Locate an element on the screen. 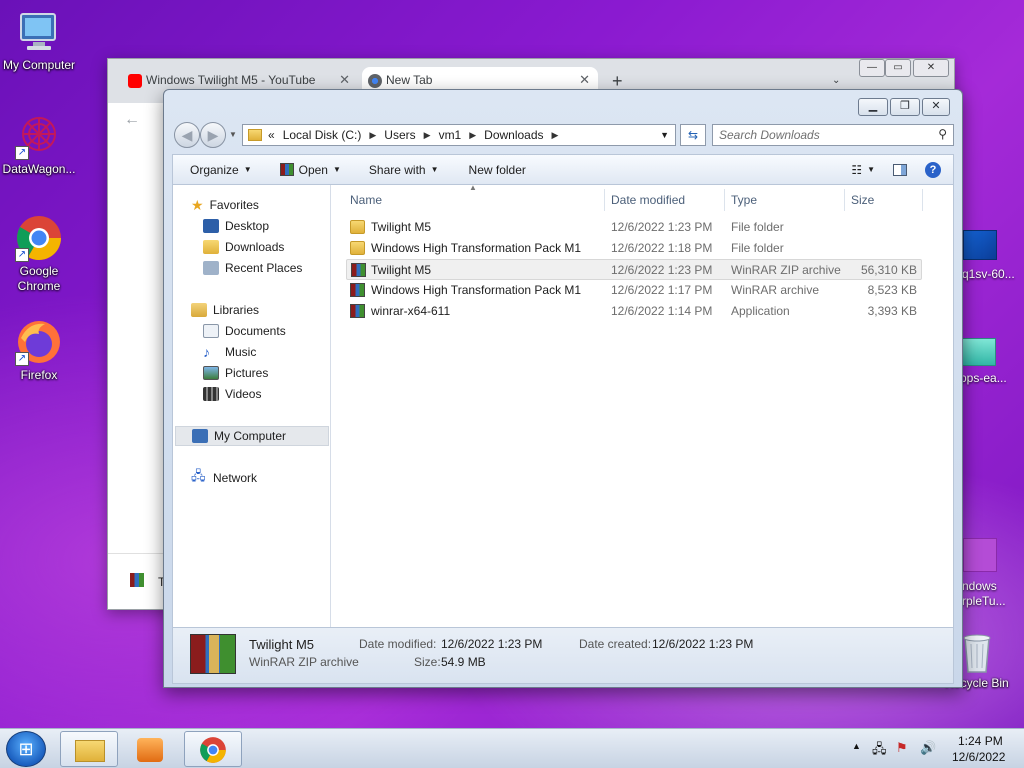 This screenshot has height=768, width=1024. folder-icon is located at coordinates (90, 751).